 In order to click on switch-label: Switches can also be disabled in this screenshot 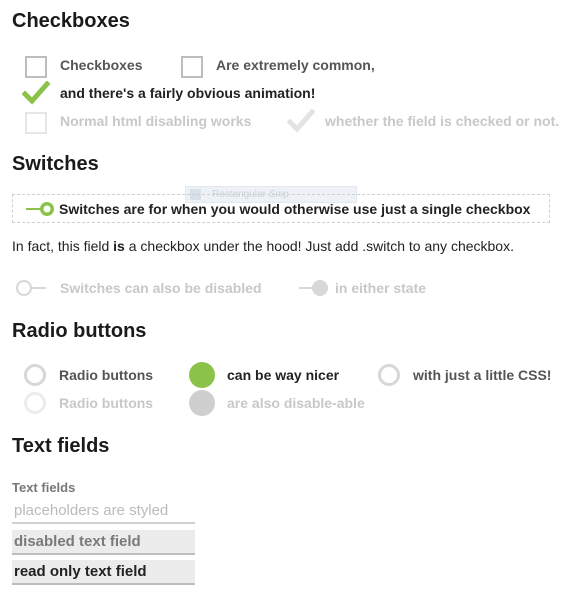, I will do `click(161, 288)`.